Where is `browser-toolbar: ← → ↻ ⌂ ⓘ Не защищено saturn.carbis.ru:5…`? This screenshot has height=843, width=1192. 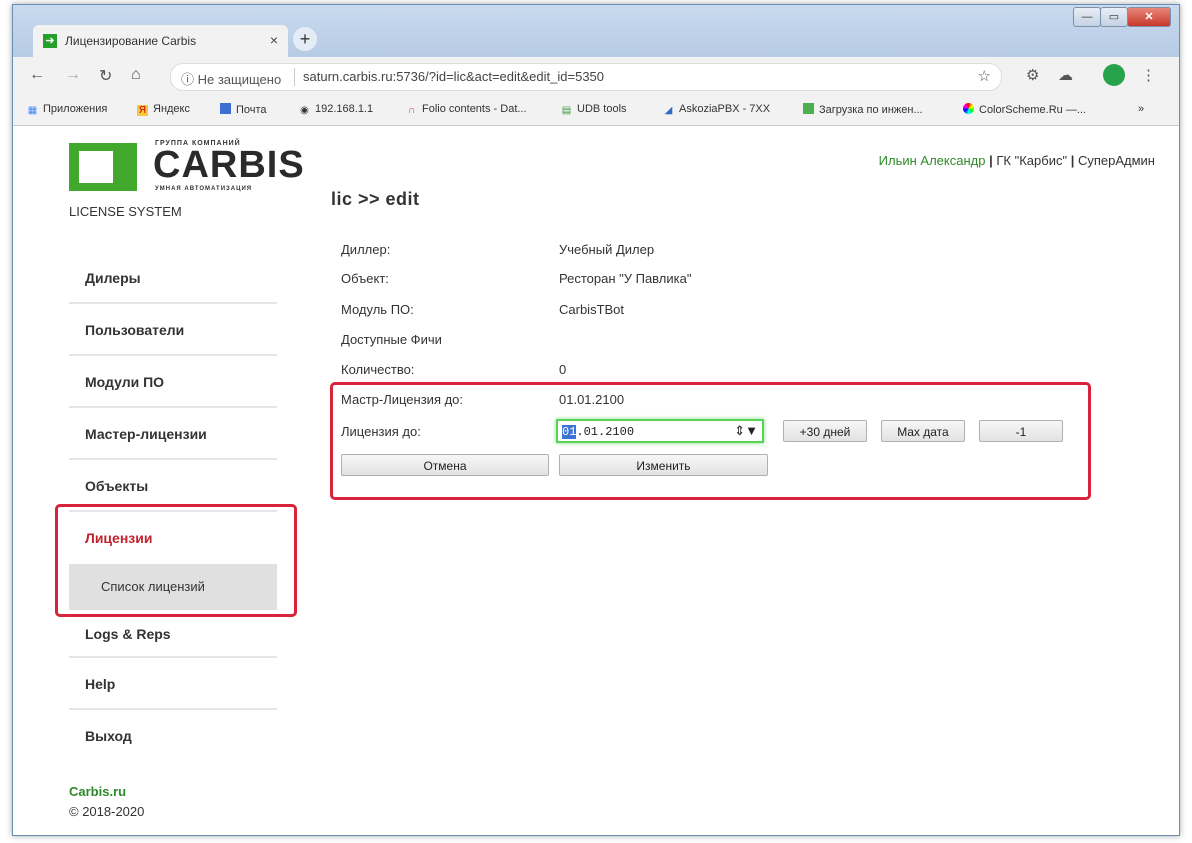 browser-toolbar: ← → ↻ ⌂ ⓘ Не защищено saturn.carbis.ru:5… is located at coordinates (596, 76).